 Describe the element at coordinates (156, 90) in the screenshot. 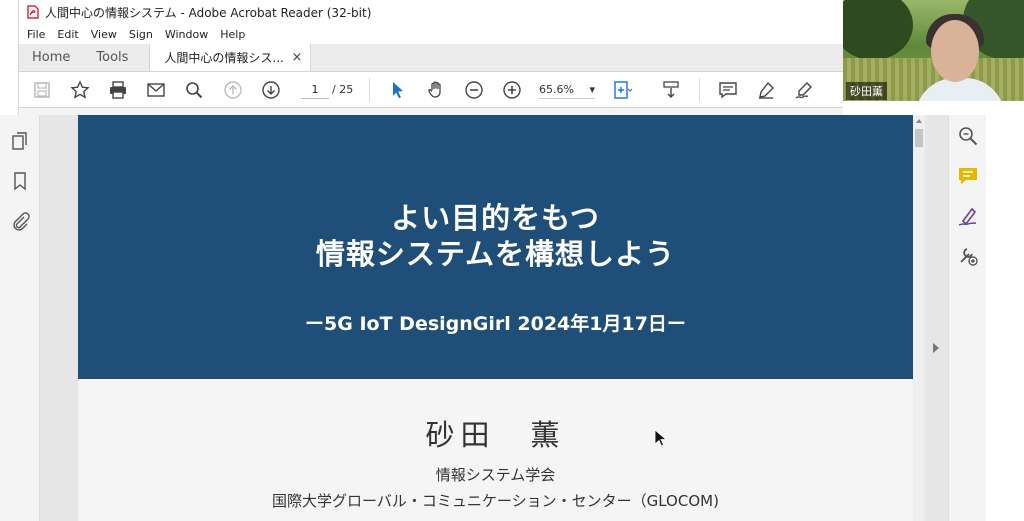

I see `email-icon` at that location.